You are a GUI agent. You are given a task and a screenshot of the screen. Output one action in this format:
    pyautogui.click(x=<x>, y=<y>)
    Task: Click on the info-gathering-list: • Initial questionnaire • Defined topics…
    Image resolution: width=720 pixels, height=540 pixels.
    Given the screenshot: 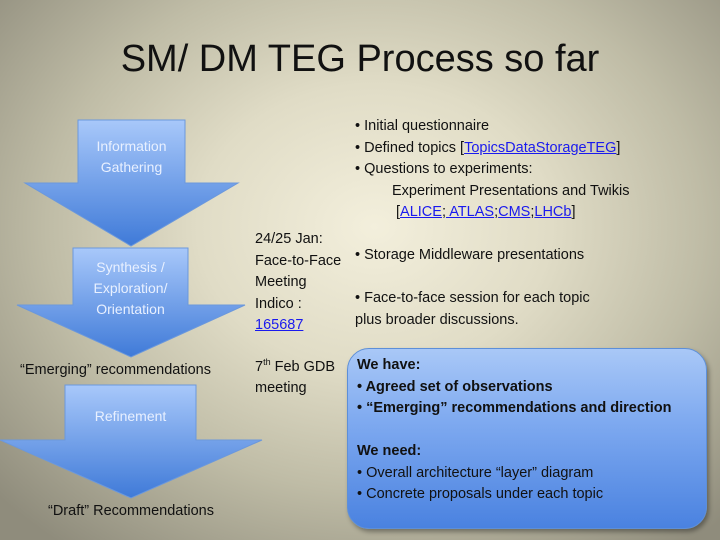 What is the action you would take?
    pyautogui.click(x=492, y=170)
    